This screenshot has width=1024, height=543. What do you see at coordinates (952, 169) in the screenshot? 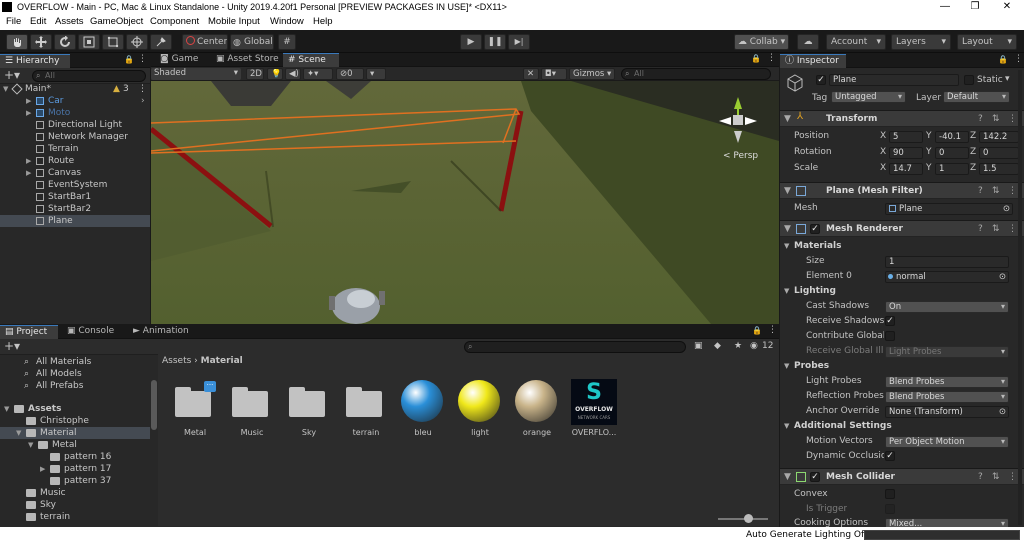
I see `scale-y-input: 1` at bounding box center [952, 169].